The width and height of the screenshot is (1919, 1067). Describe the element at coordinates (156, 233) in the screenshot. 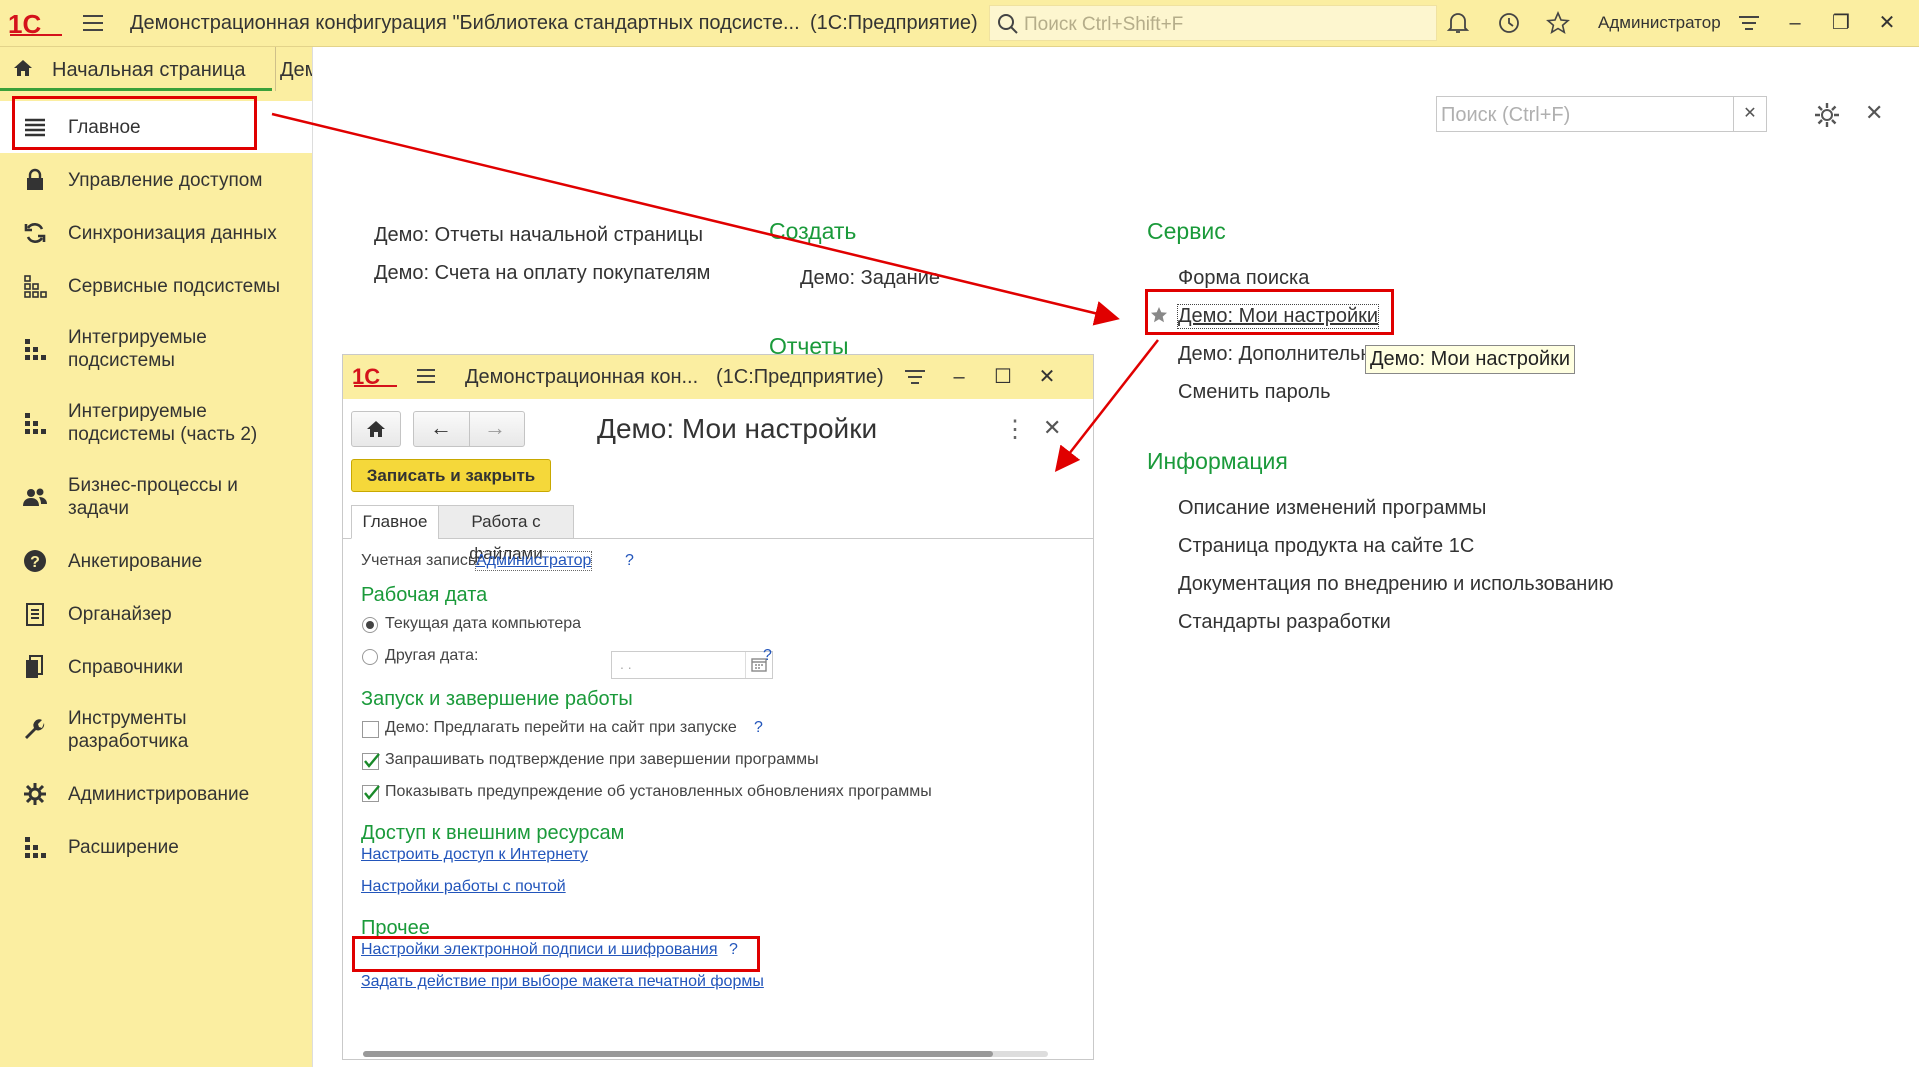

I see `sidebar-item-sync: Синхронизация данных` at that location.